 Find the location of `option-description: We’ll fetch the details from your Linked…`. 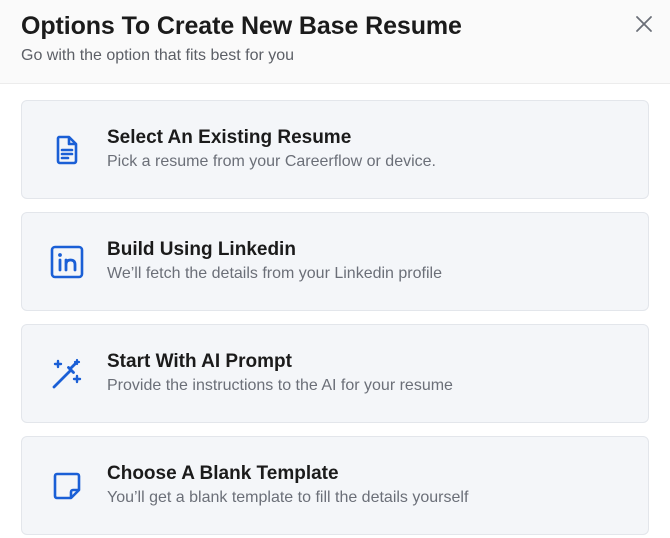

option-description: We’ll fetch the details from your Linked… is located at coordinates (274, 273).